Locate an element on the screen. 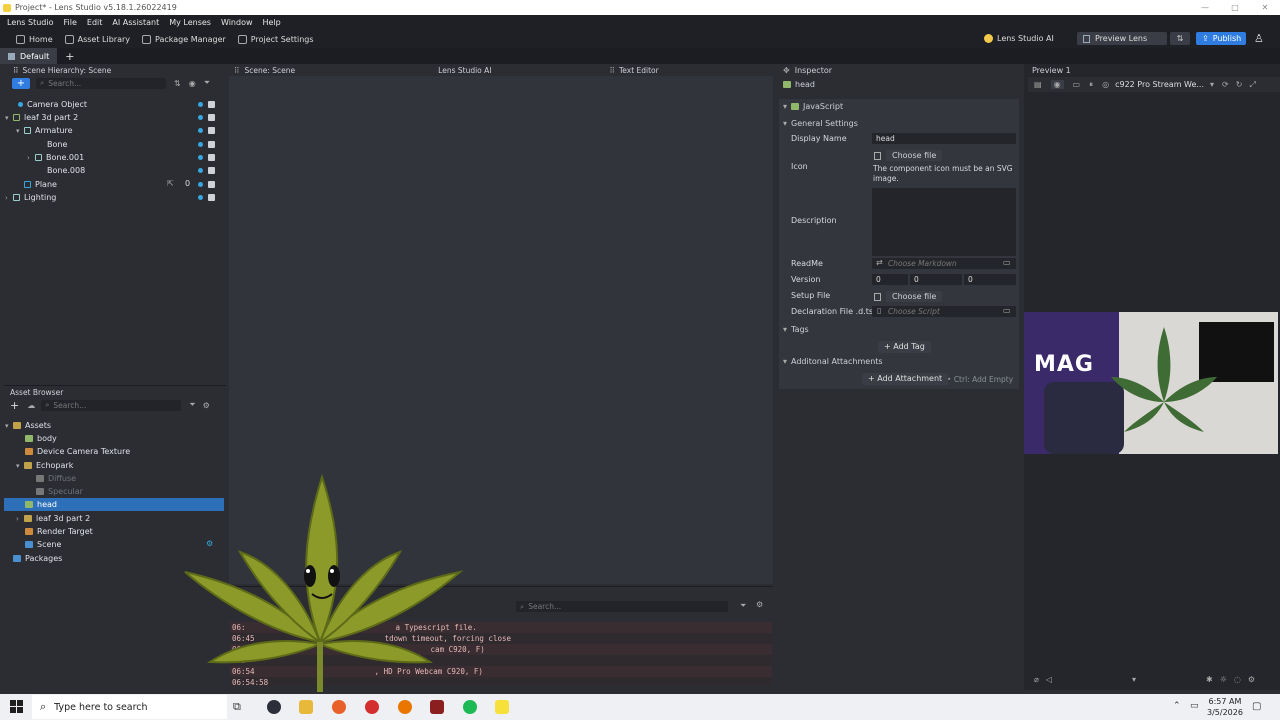 The width and height of the screenshot is (1280, 720). expand-icon: ⤢ is located at coordinates (1252, 85).